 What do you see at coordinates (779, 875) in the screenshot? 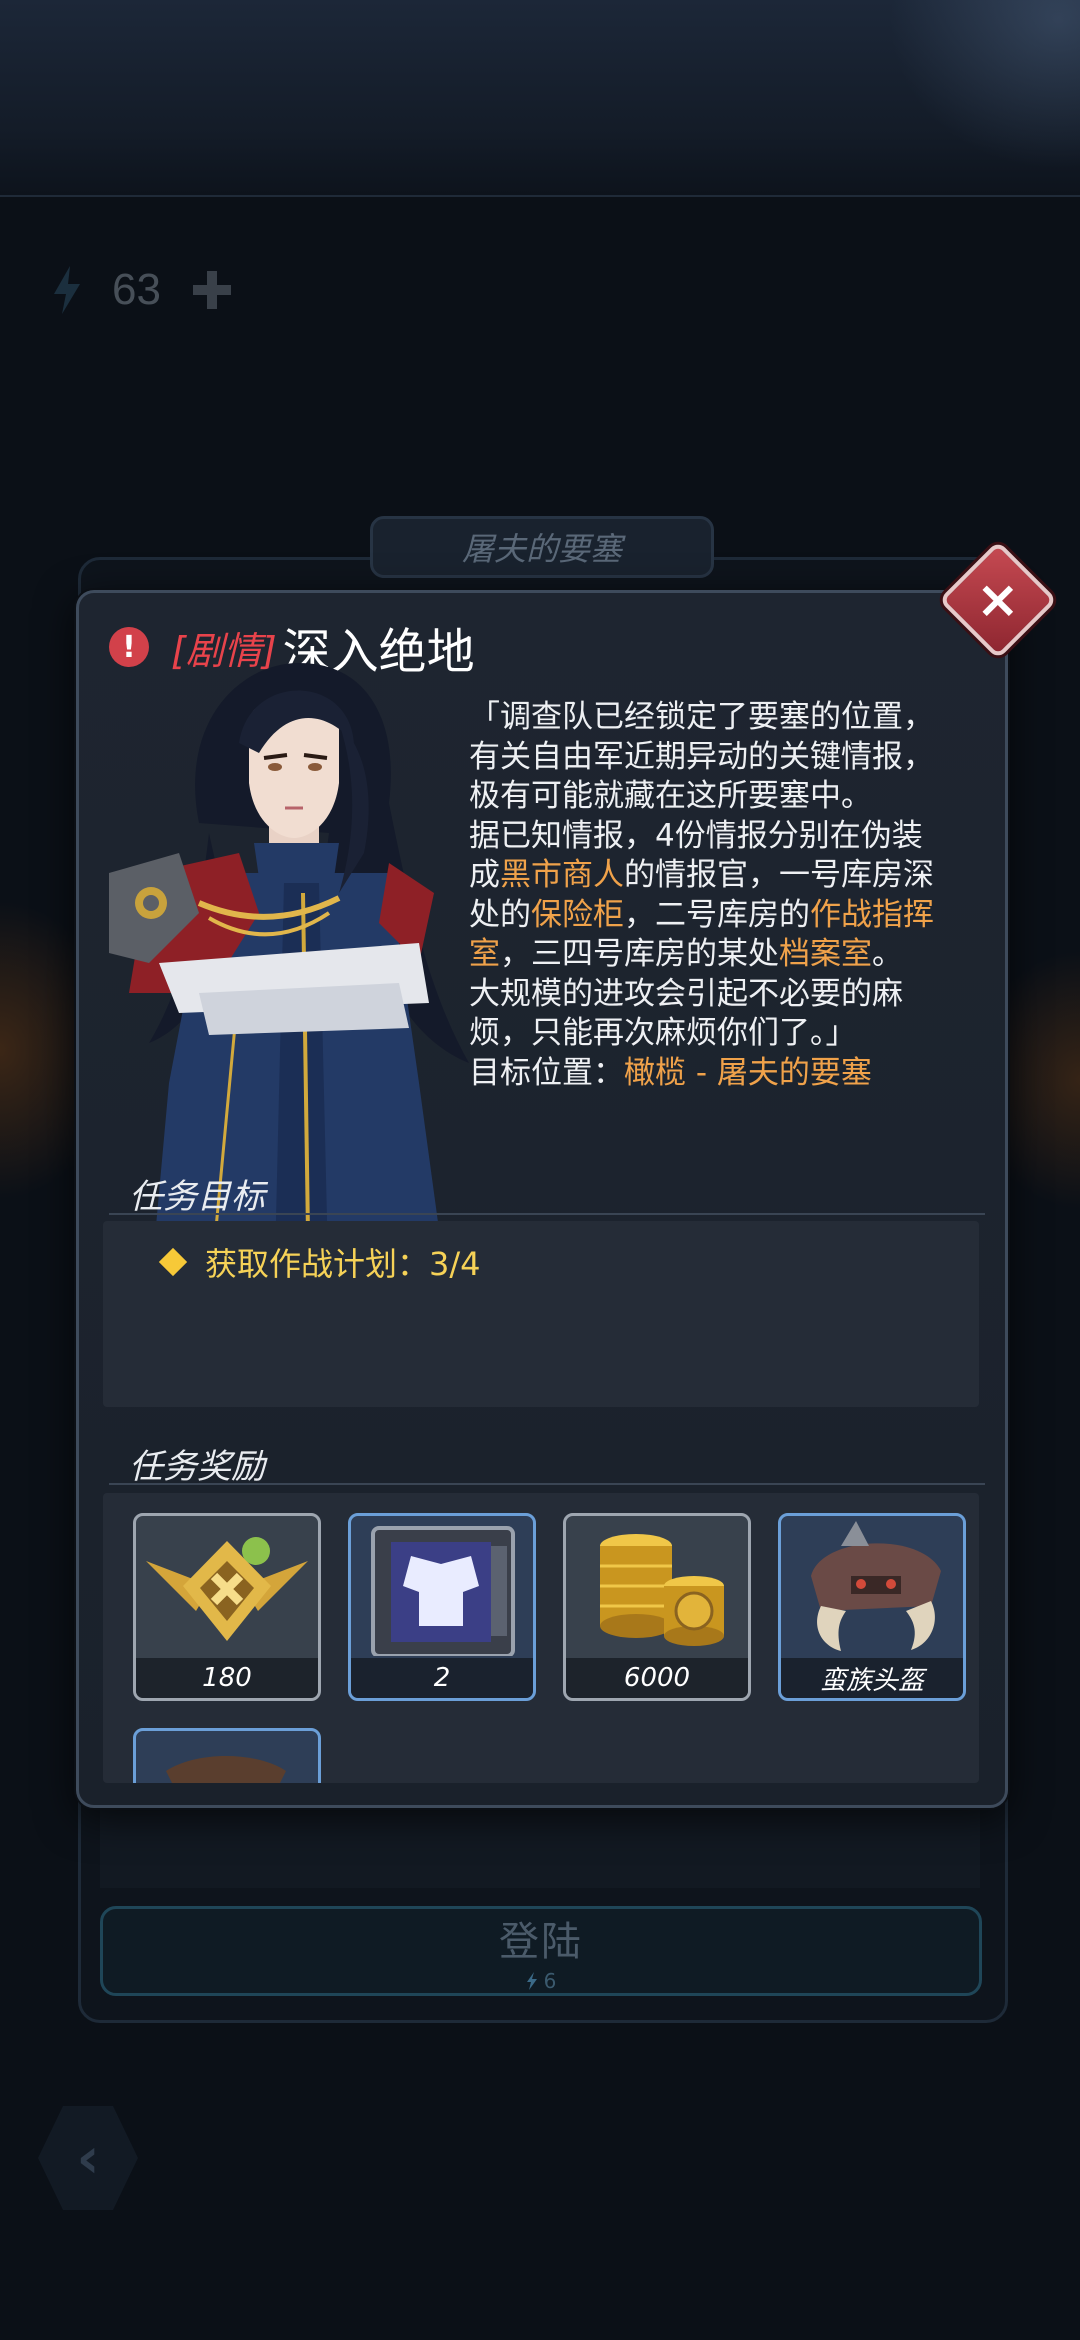
I see `story-text: 的情报官，一号库房深` at bounding box center [779, 875].